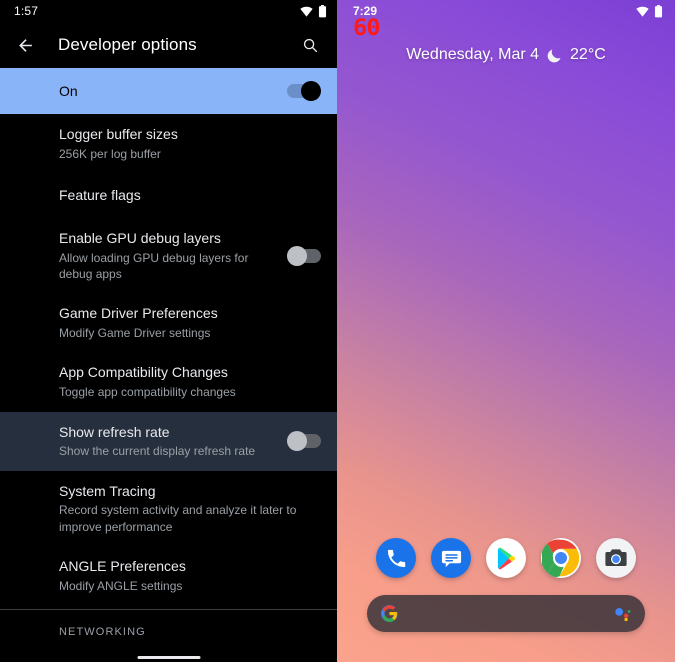  What do you see at coordinates (190, 195) in the screenshot?
I see `pref-text: Feature flags` at bounding box center [190, 195].